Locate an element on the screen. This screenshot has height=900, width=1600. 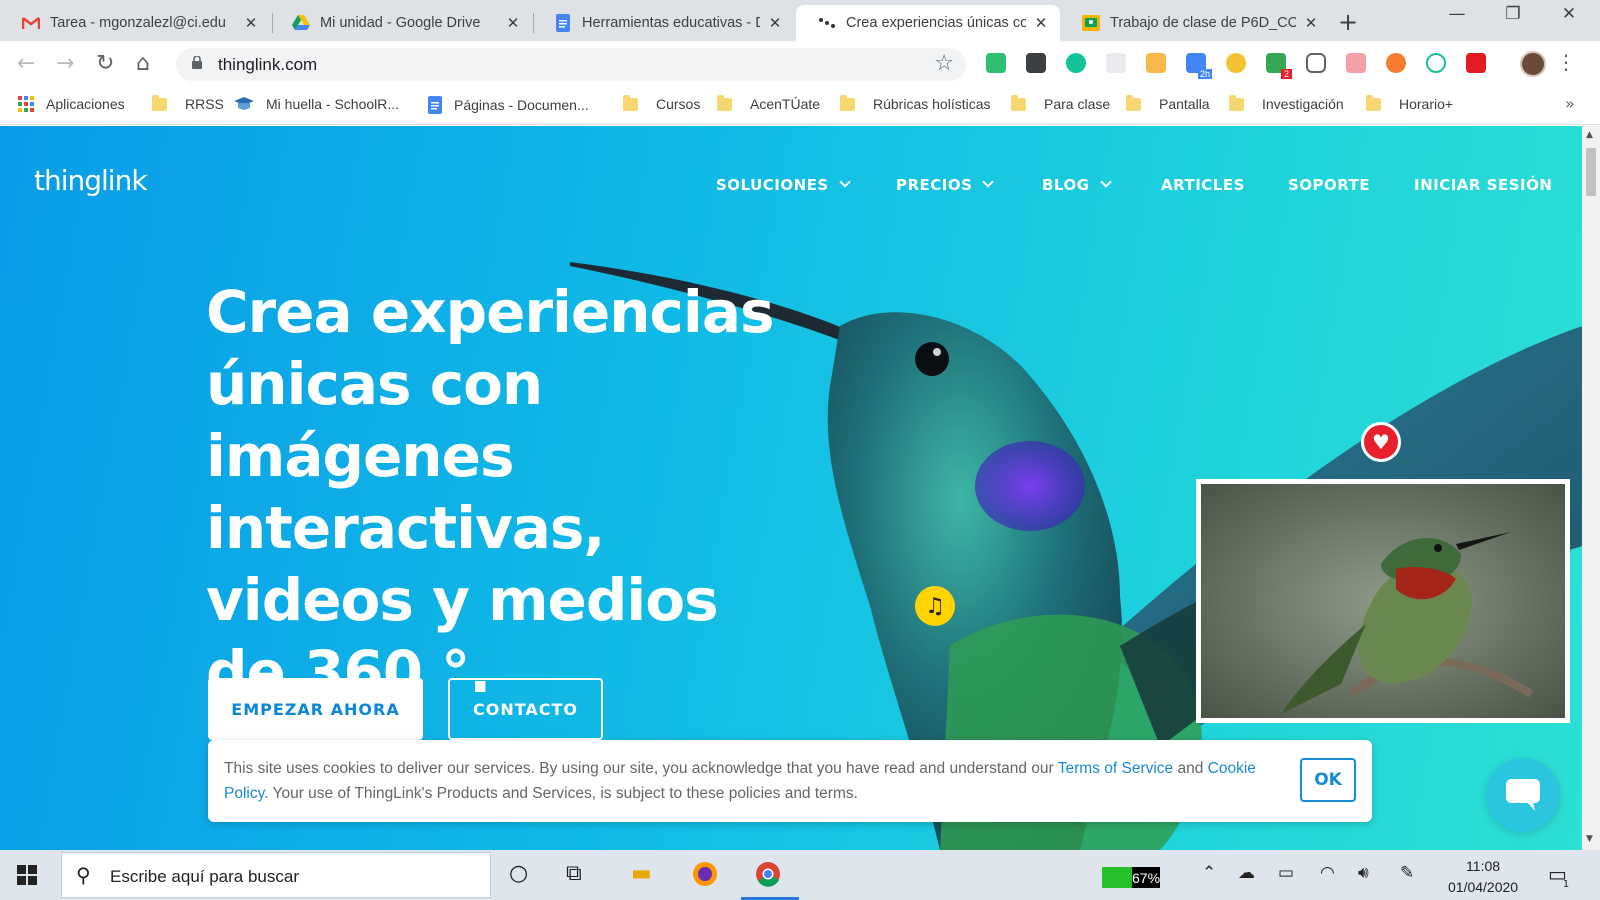
forward-button: → is located at coordinates (65, 63).